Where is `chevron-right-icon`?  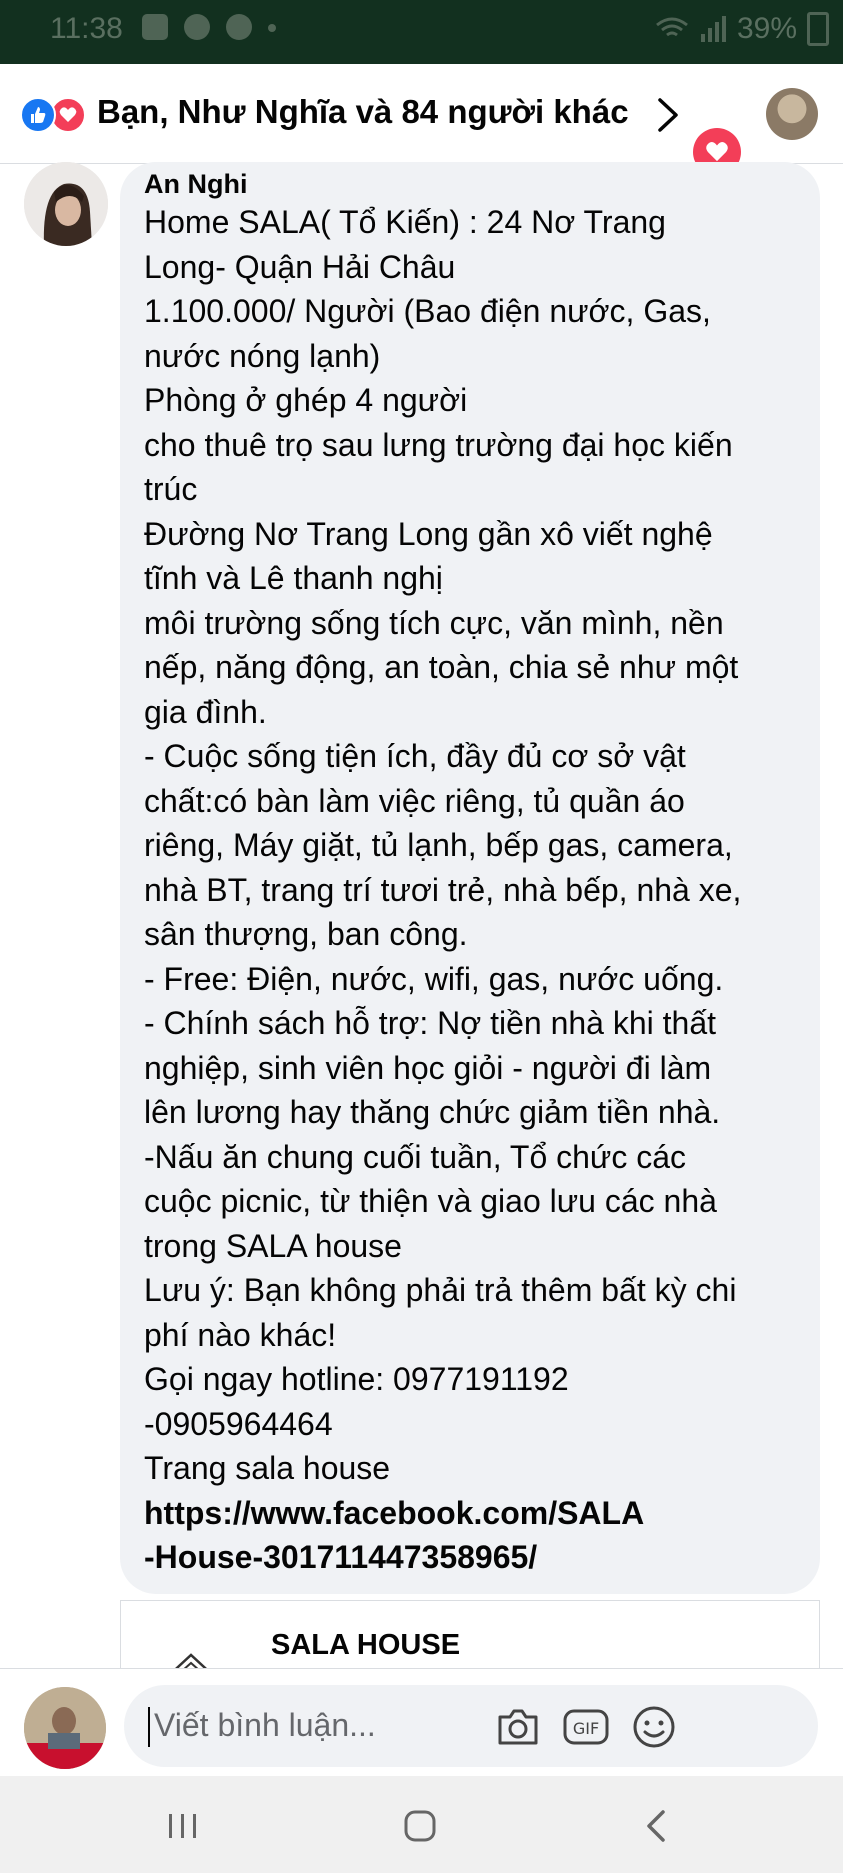
chevron-right-icon is located at coordinates (667, 115).